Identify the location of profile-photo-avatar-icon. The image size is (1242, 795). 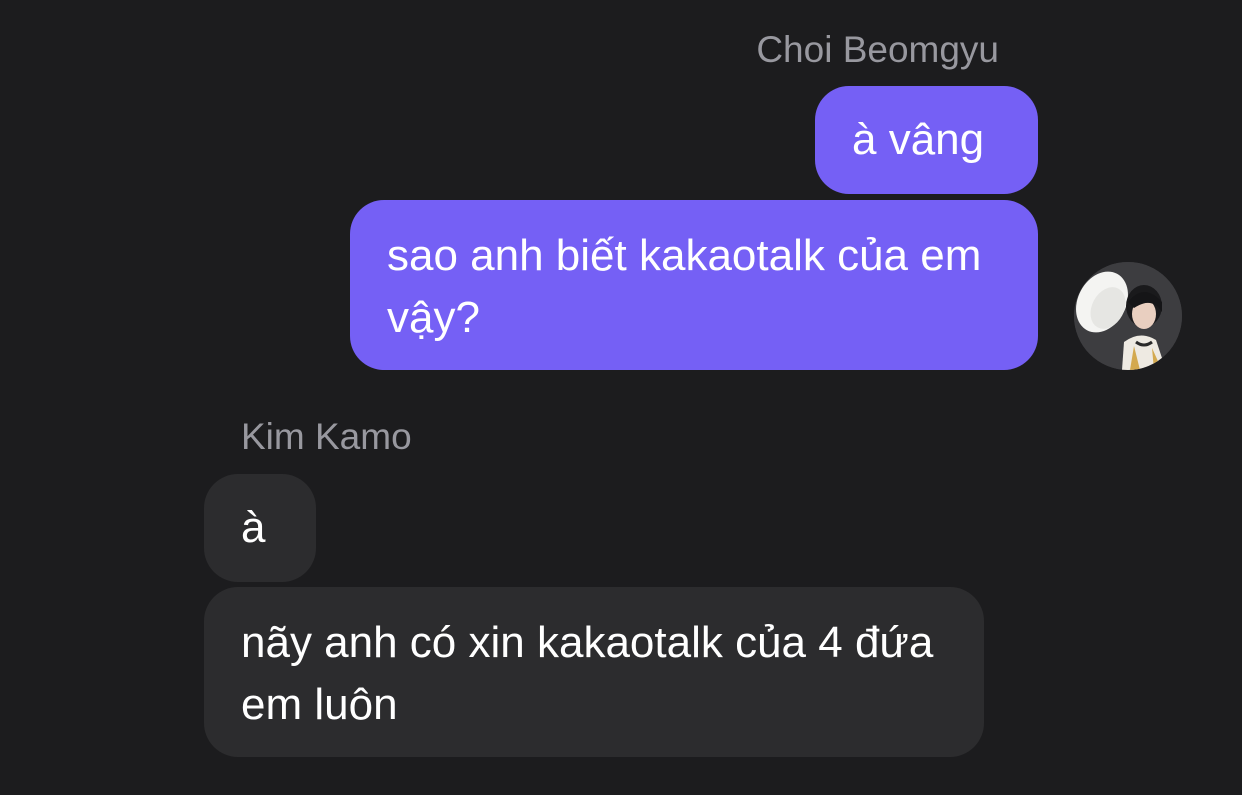
(1128, 316).